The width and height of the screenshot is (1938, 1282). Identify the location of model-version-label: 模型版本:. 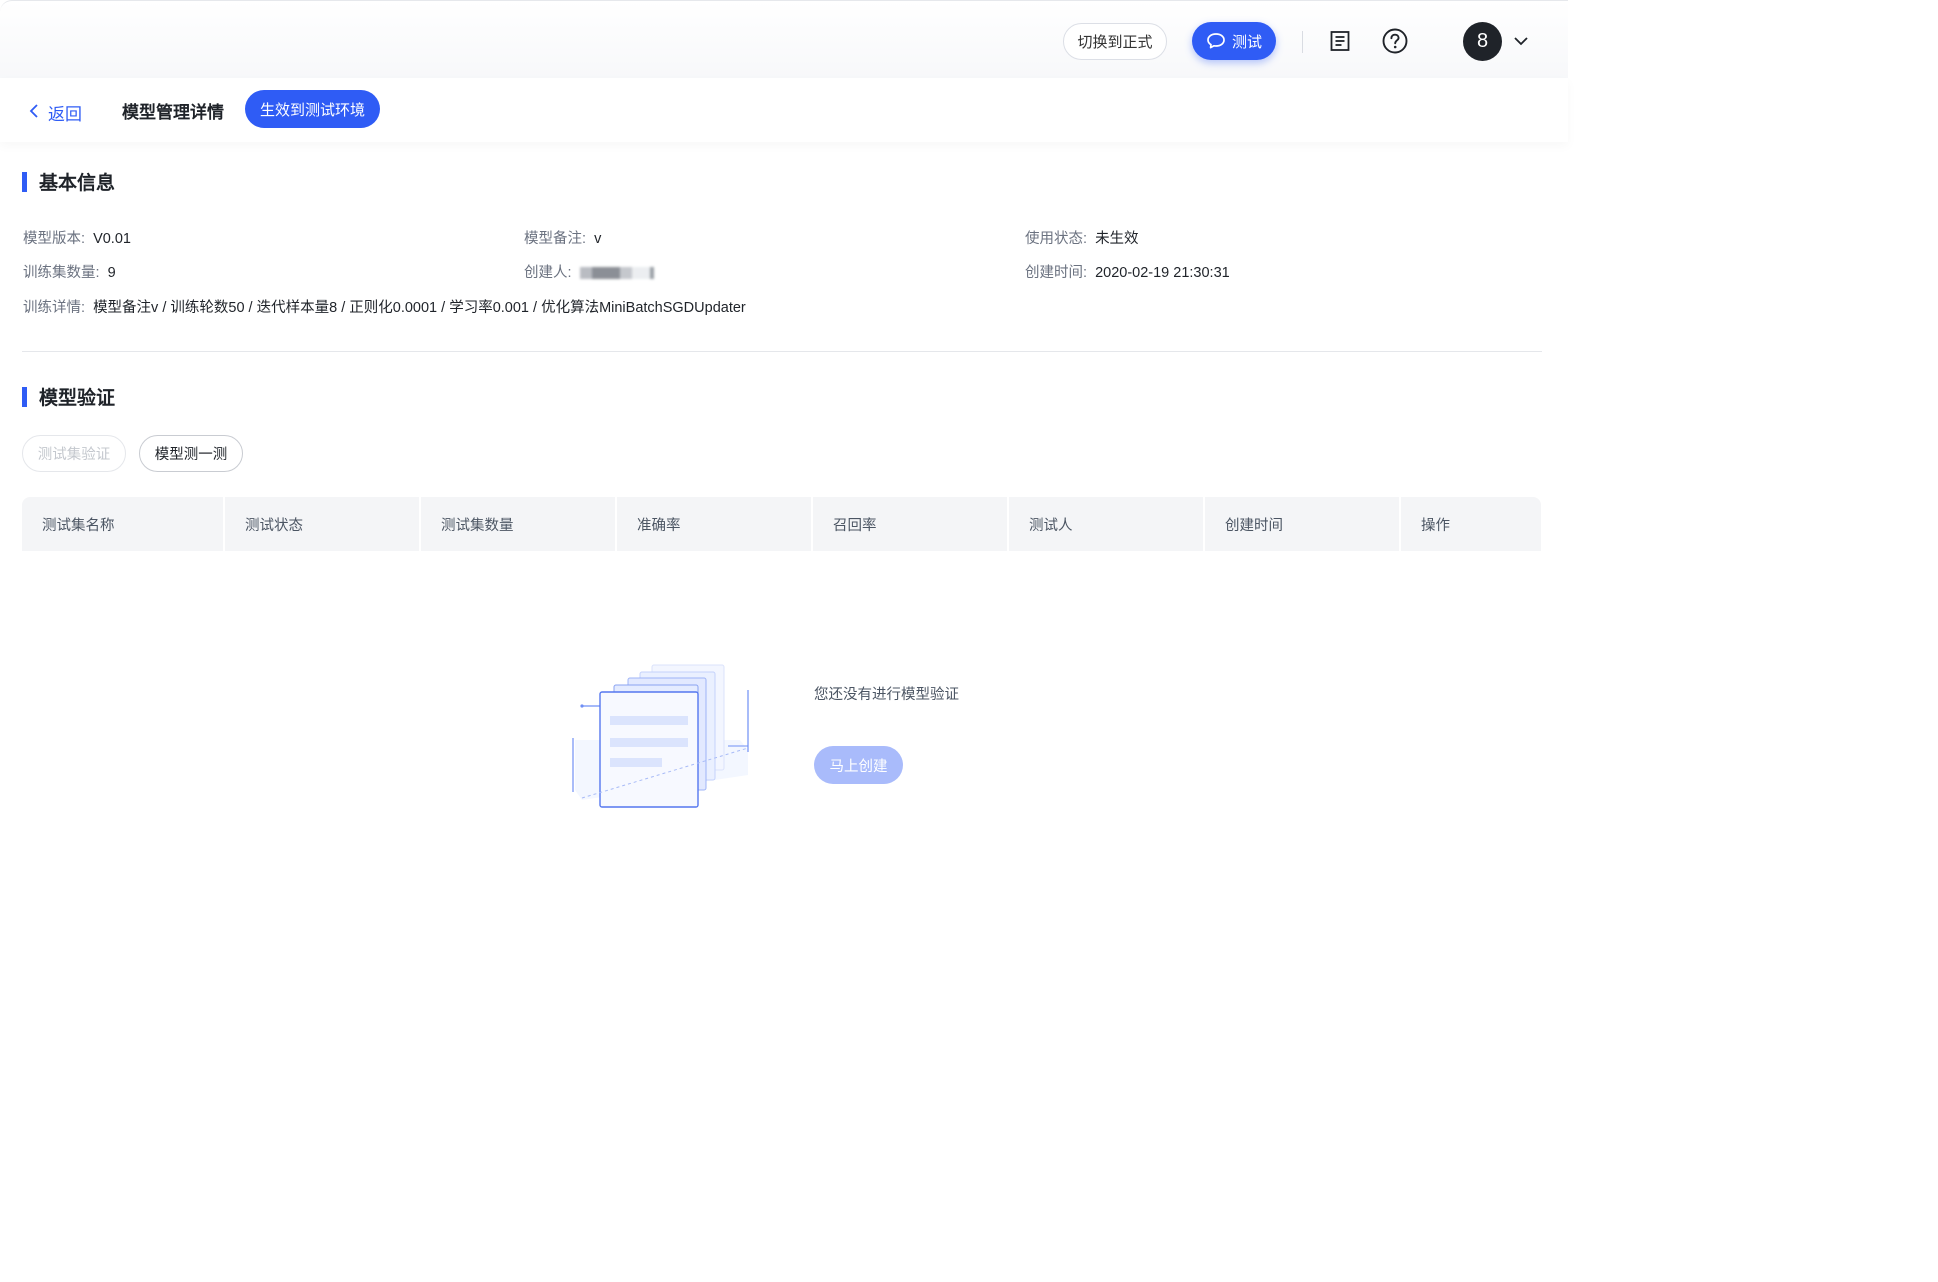
(54, 239).